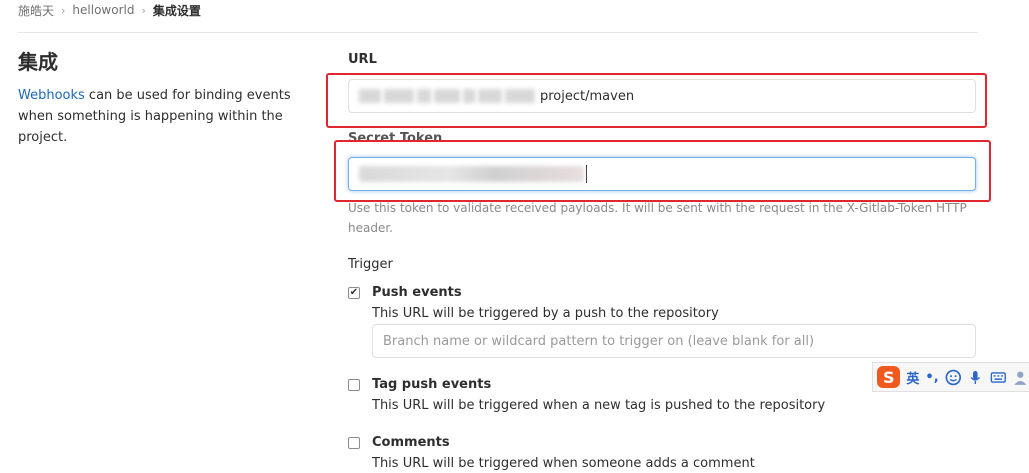 The image size is (1029, 473). I want to click on checkmark-icon: ✔, so click(354, 292).